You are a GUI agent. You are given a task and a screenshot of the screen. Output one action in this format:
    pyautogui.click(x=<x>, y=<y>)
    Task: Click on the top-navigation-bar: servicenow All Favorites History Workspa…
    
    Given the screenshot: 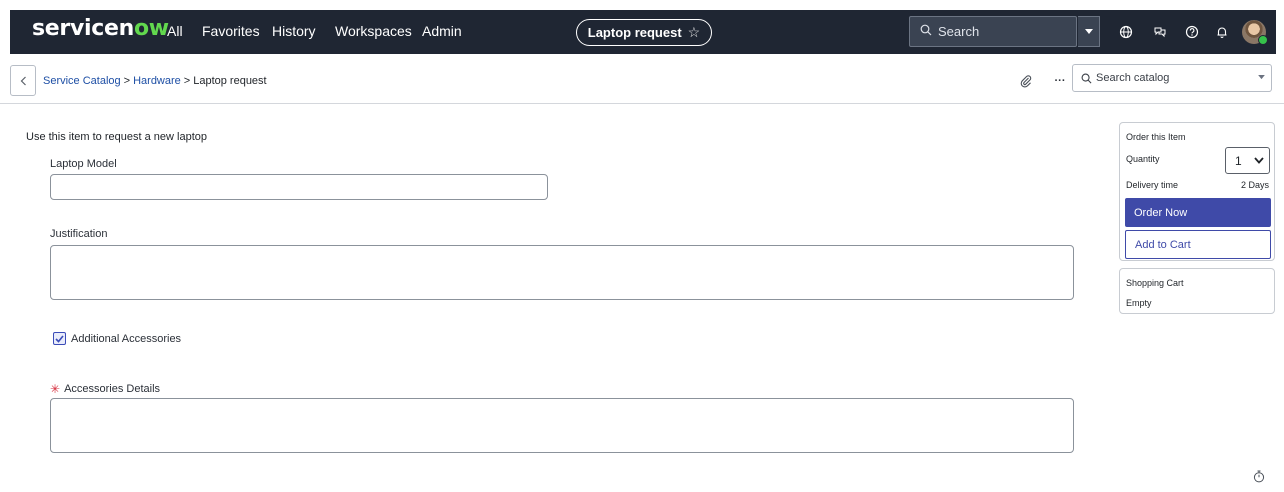 What is the action you would take?
    pyautogui.click(x=643, y=32)
    